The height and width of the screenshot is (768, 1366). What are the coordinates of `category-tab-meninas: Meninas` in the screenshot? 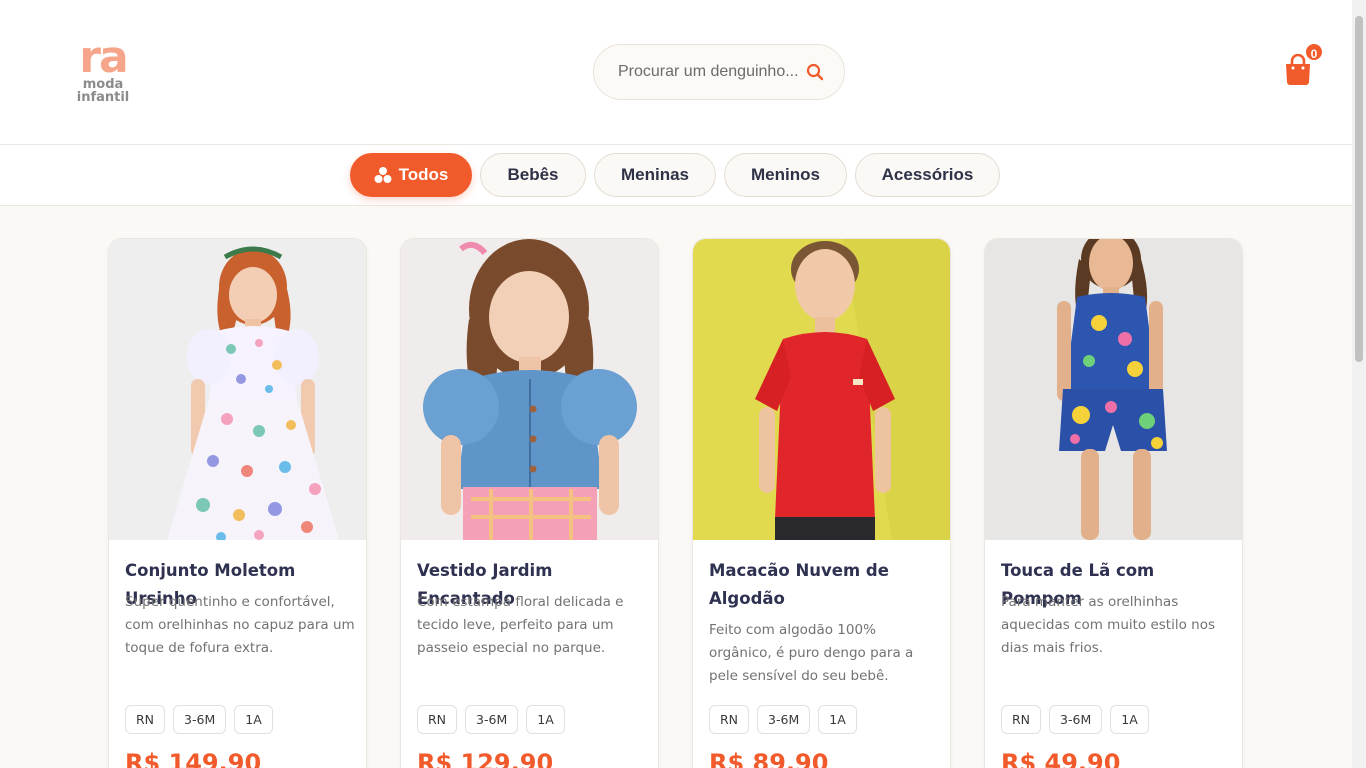 It's located at (655, 175).